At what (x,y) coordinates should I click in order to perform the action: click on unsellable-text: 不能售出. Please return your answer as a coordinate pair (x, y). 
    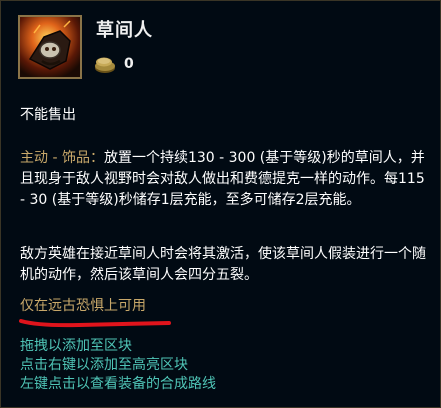
    Looking at the image, I should click on (48, 115).